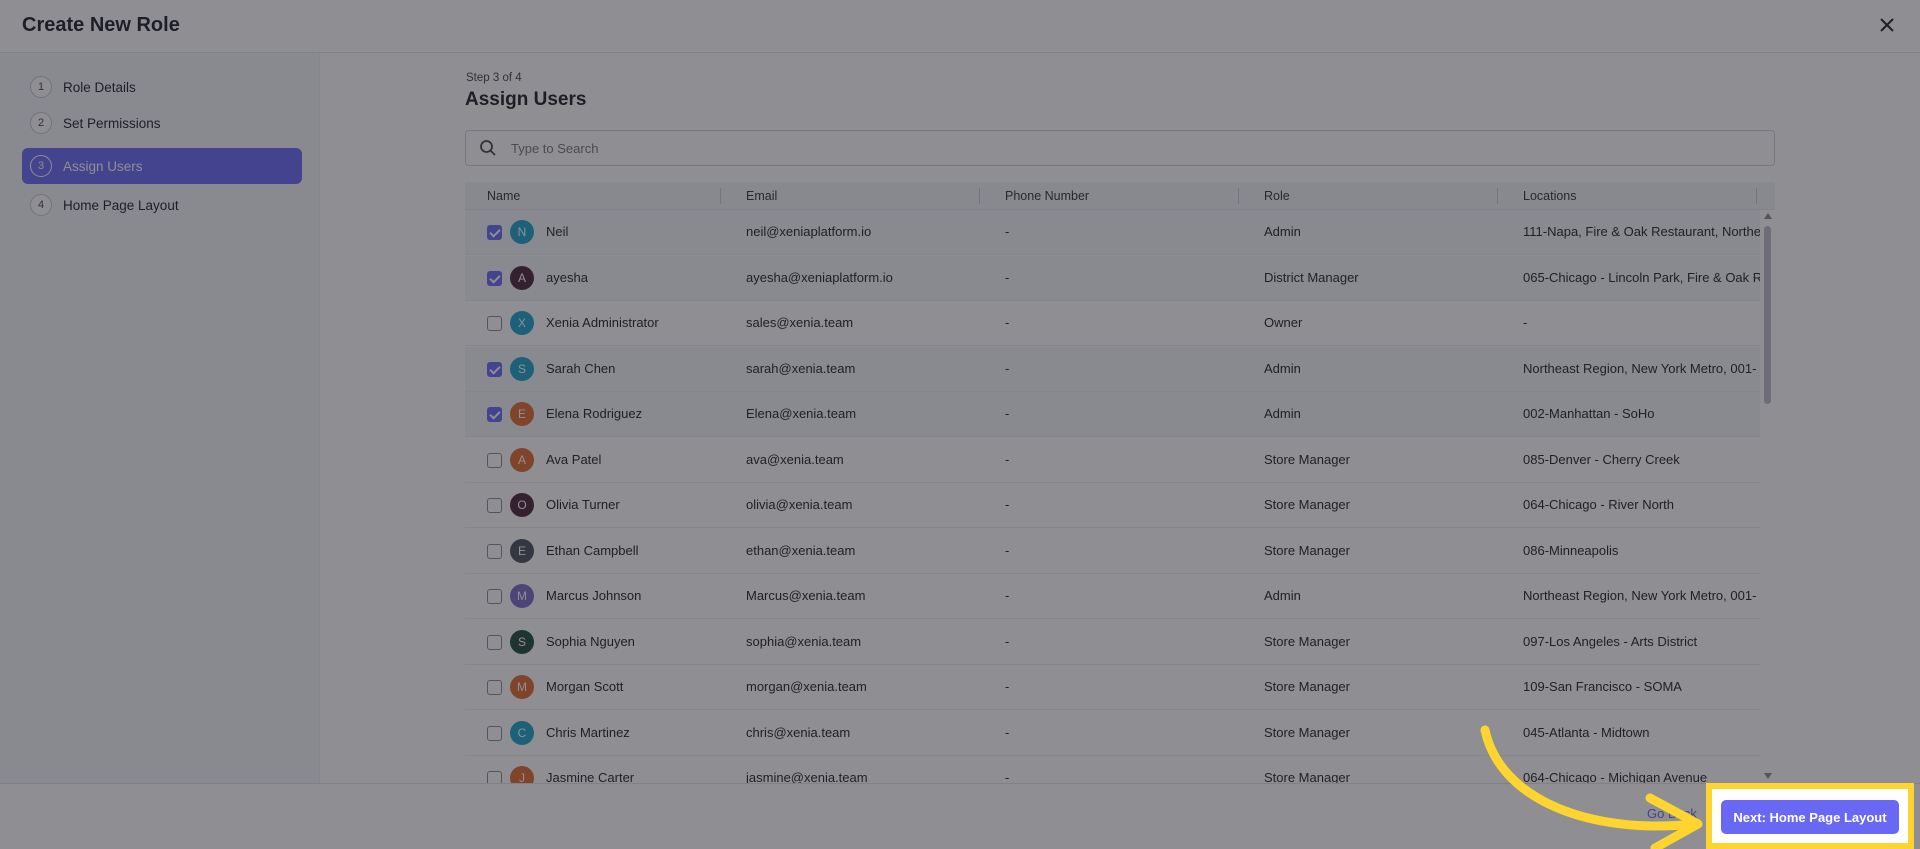  What do you see at coordinates (1887, 25) in the screenshot?
I see `close-icon` at bounding box center [1887, 25].